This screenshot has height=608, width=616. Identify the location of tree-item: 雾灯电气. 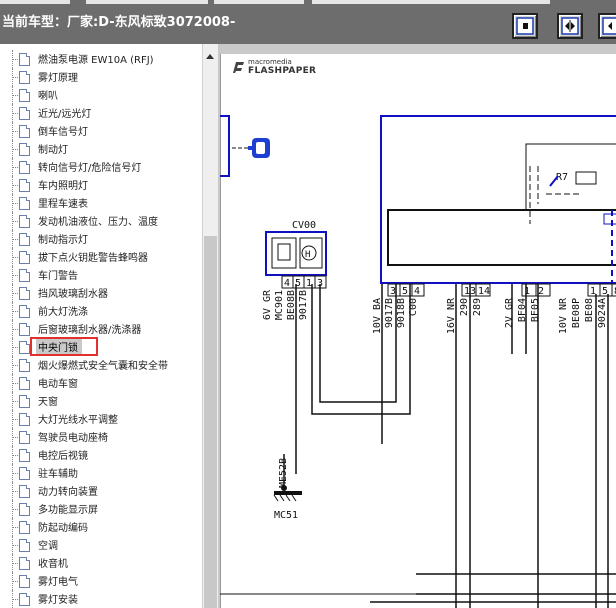
(100, 581).